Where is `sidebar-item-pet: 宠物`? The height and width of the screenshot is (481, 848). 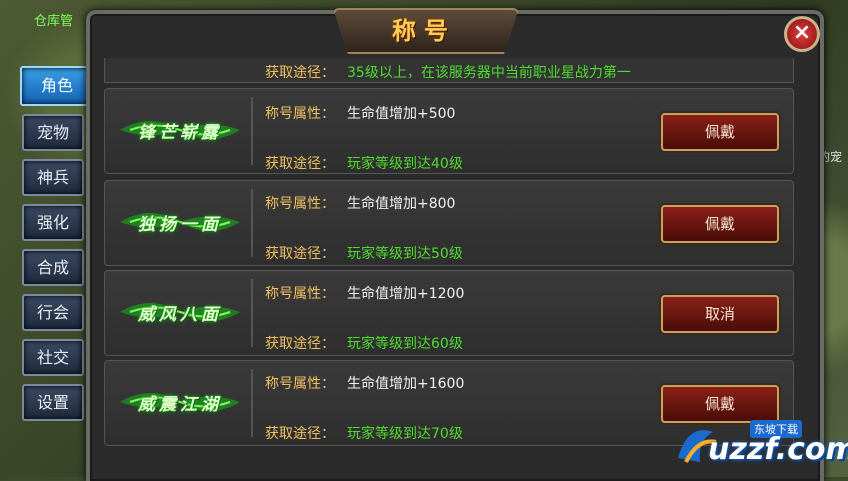
sidebar-item-pet: 宠物 is located at coordinates (53, 132).